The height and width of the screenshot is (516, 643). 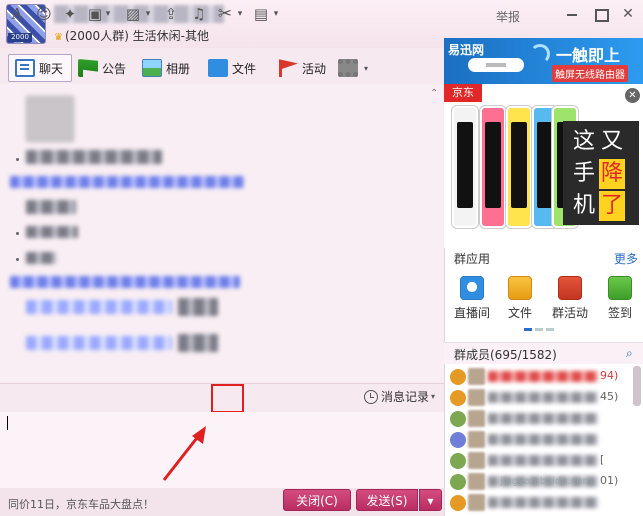 What do you see at coordinates (40, 68) in the screenshot?
I see `tab-chat: 聊天` at bounding box center [40, 68].